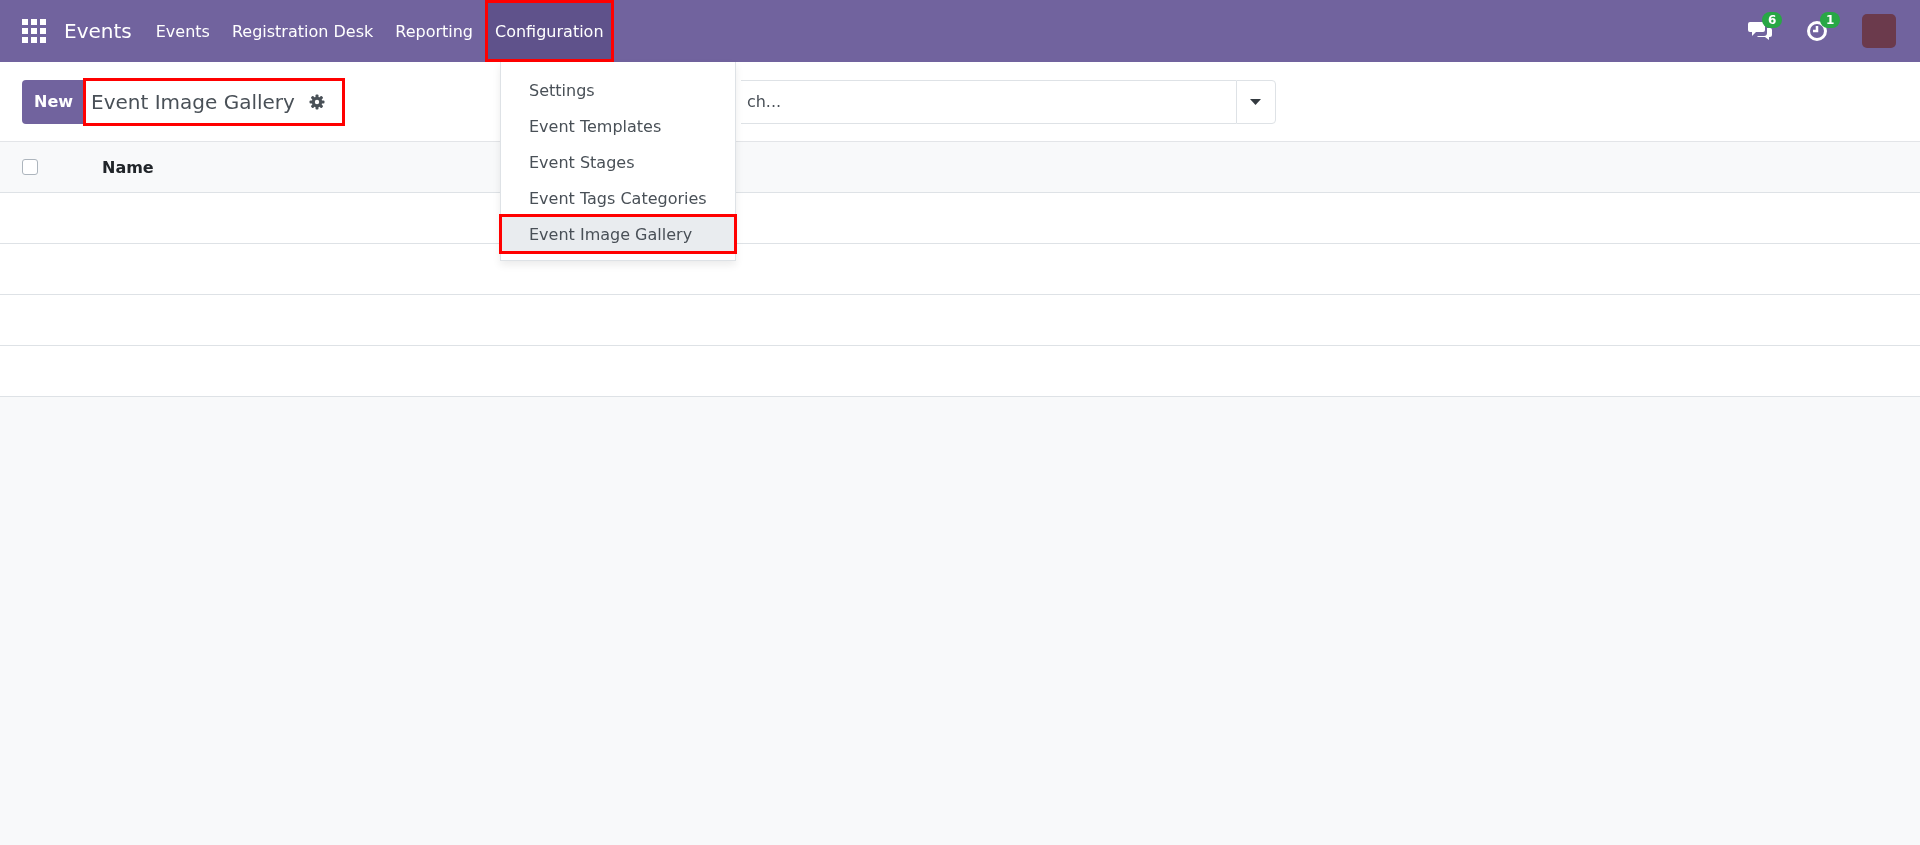  Describe the element at coordinates (618, 234) in the screenshot. I see `dropdown-menu-item: Event Image Gallery` at that location.